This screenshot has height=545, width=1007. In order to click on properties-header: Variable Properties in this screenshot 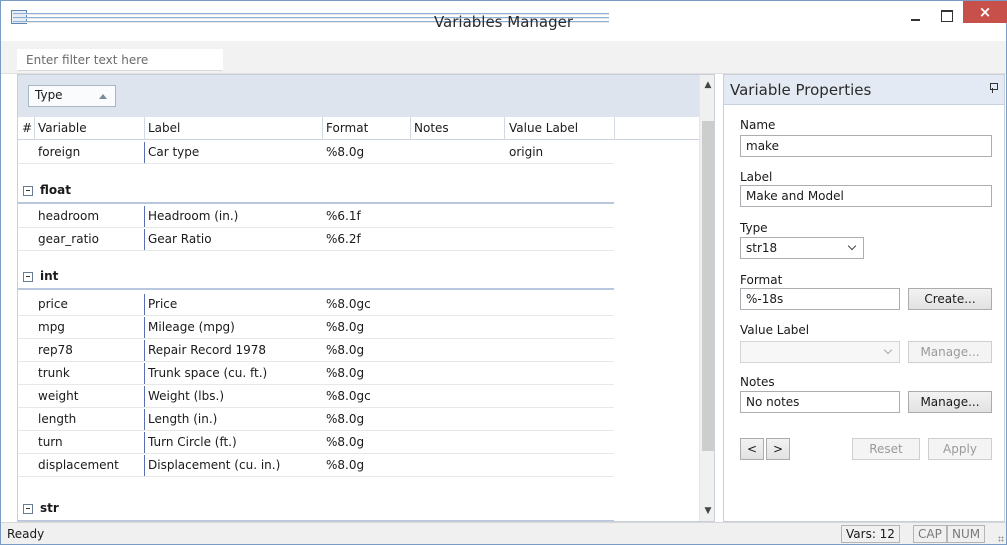, I will do `click(864, 90)`.